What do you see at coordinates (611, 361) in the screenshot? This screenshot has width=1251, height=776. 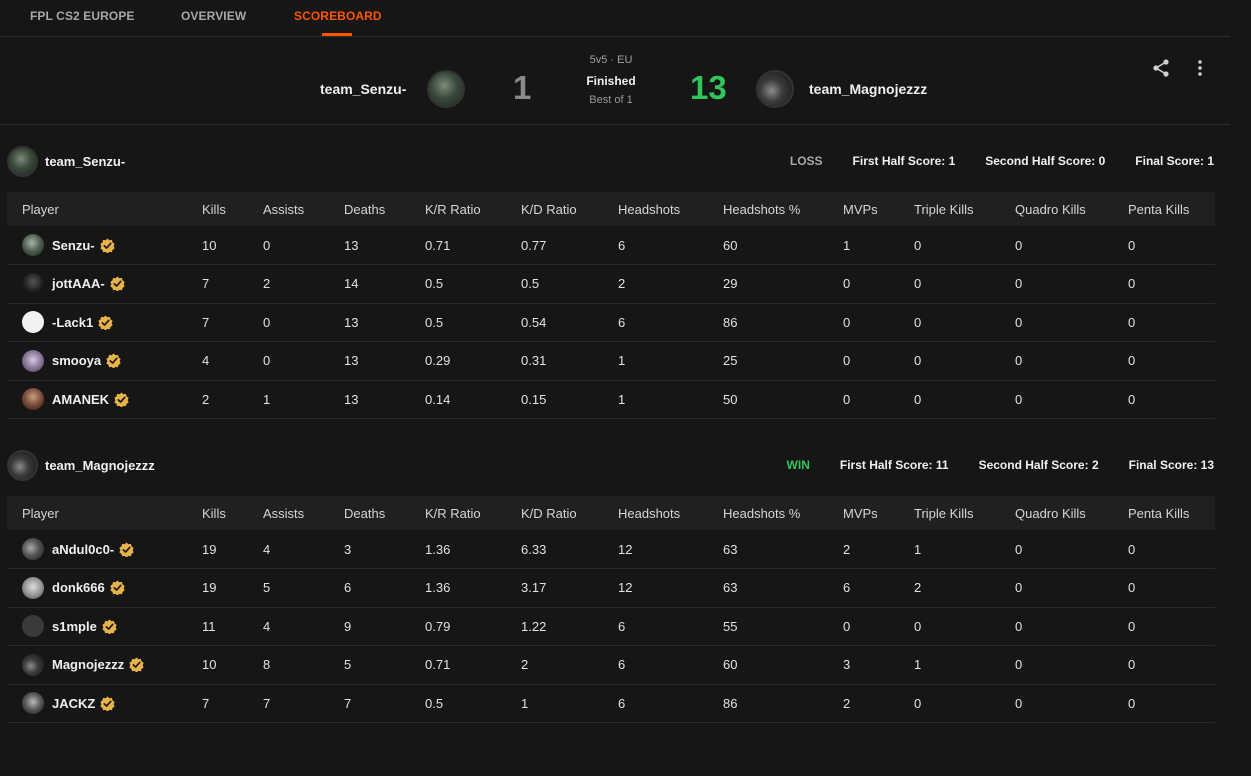 I see `table-row: smooya 4 0 13 0.29 0.31 1 25 0 0 0 0` at bounding box center [611, 361].